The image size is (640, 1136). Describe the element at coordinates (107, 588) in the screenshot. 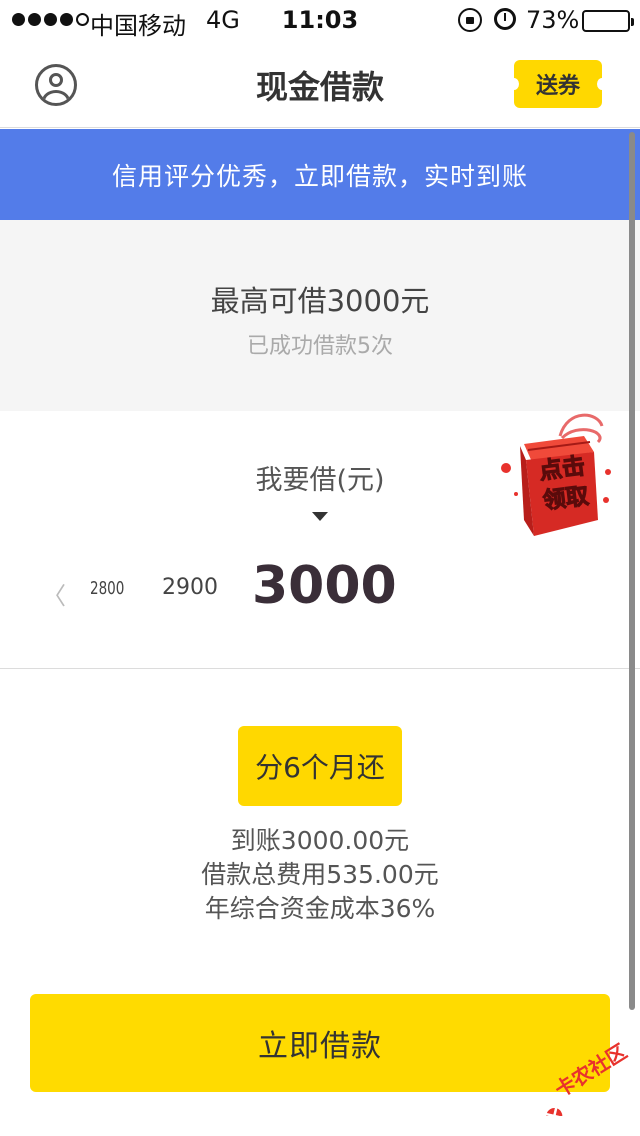

I see `amount-option-2800: 2800` at that location.